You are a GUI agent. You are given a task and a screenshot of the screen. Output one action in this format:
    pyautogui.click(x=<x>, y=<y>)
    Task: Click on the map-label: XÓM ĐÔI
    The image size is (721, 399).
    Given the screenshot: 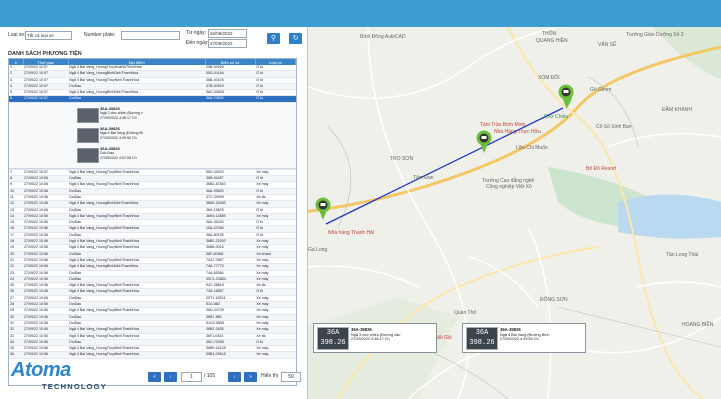 What is the action you would take?
    pyautogui.click(x=549, y=78)
    